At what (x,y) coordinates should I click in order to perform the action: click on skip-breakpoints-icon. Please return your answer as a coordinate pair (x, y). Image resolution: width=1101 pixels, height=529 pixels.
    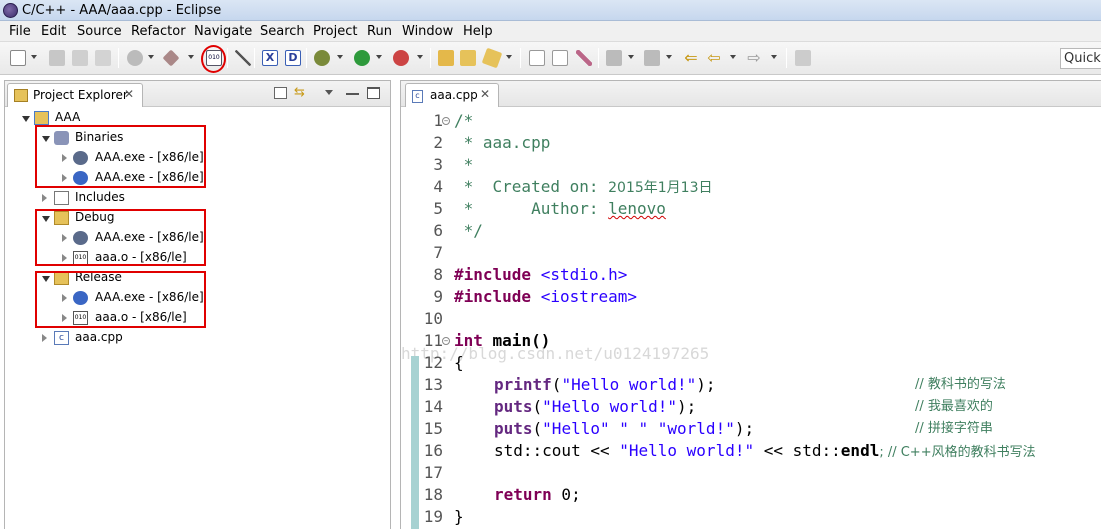
    Looking at the image, I should click on (243, 58).